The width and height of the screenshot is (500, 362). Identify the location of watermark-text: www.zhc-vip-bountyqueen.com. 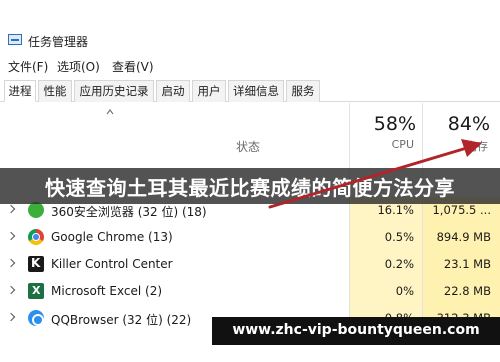
(356, 330).